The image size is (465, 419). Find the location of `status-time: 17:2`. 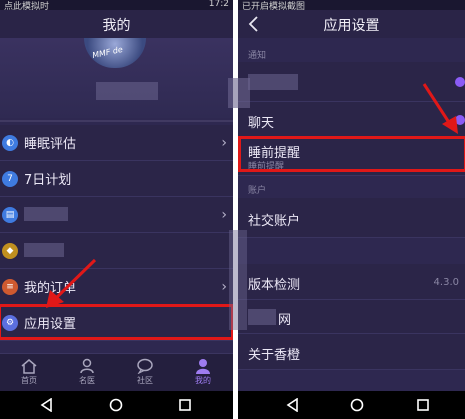

status-time: 17:2 is located at coordinates (218, 4).